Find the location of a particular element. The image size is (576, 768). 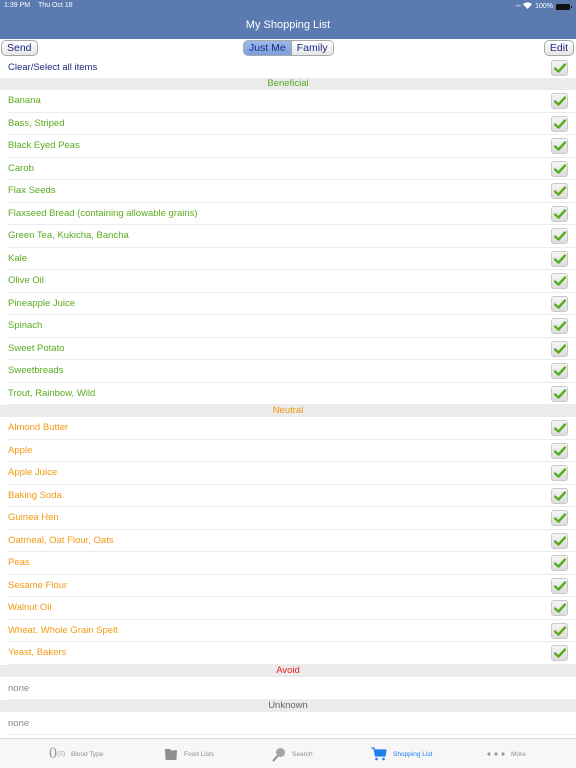

tab-shopping-list: Shopping List is located at coordinates (401, 753).